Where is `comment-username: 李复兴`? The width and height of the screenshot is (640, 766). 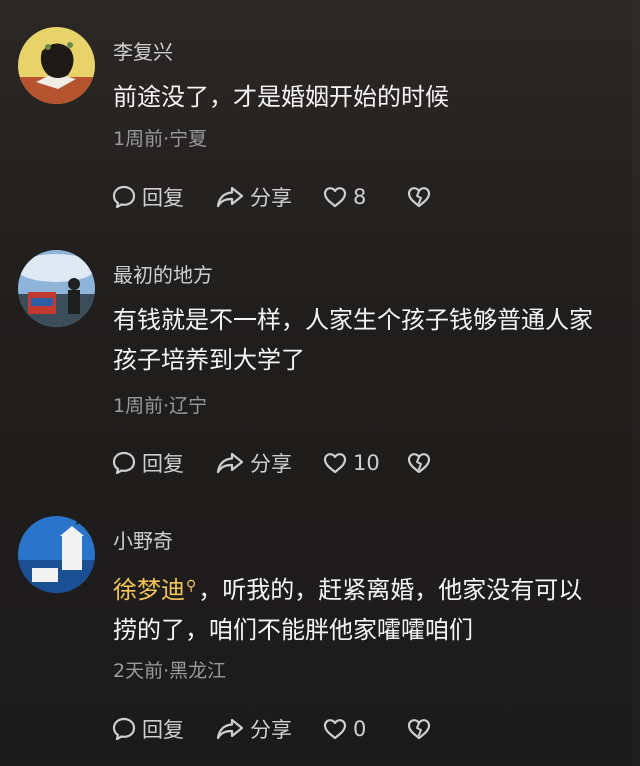
comment-username: 李复兴 is located at coordinates (143, 50).